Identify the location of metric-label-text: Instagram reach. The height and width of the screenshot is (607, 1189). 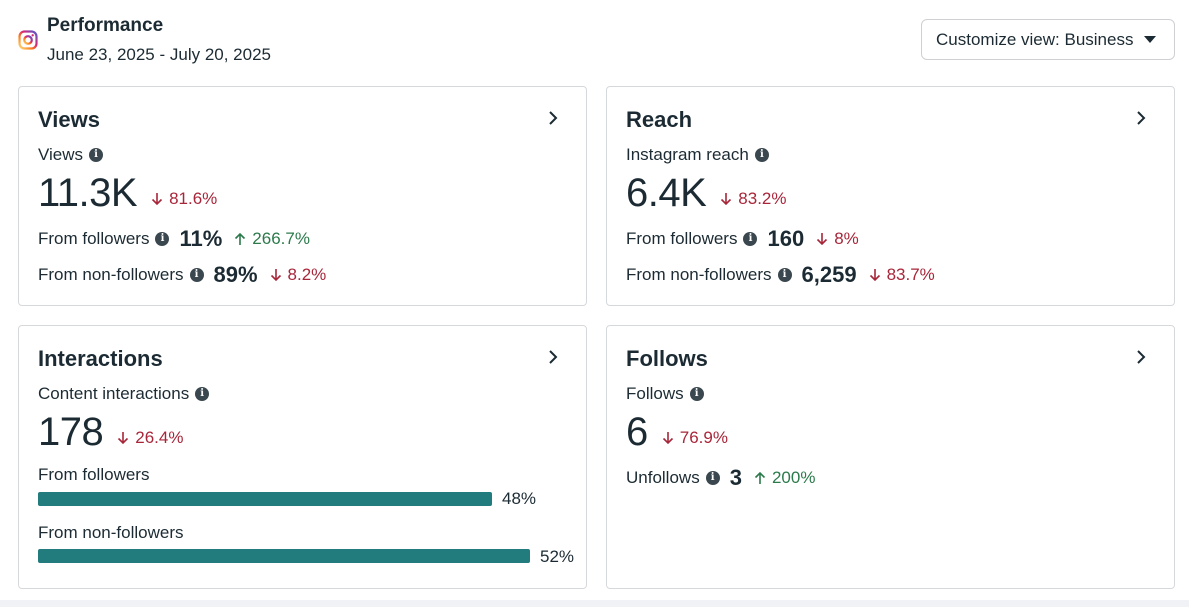
(687, 154).